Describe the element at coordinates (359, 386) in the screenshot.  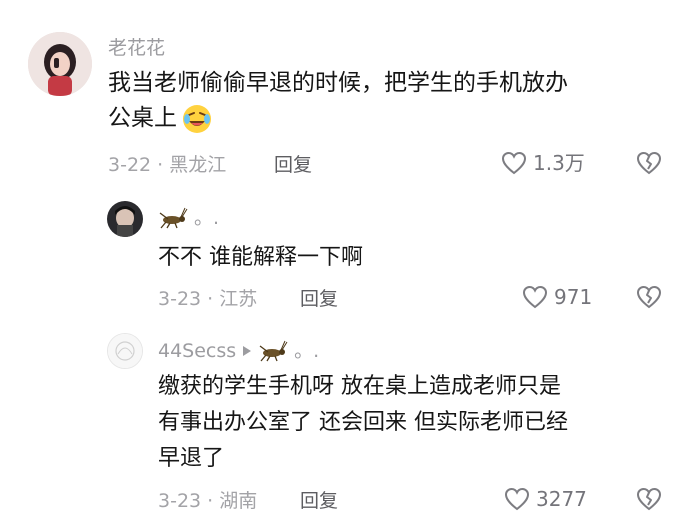
I see `reply-text-line: 缴获的学生手机呀 放在桌上造成老师只是` at that location.